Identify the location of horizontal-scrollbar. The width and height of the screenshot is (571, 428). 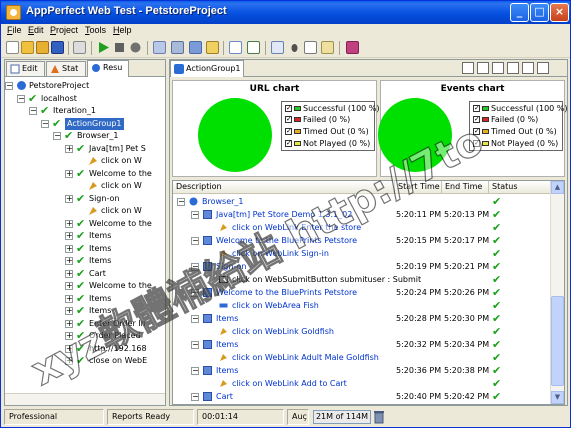
(85, 399).